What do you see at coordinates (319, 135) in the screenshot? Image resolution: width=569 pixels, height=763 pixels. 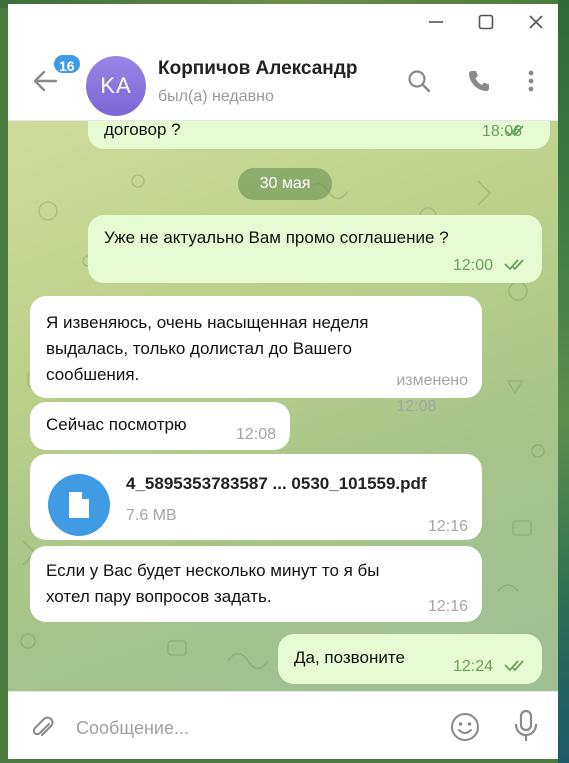 I see `message-bubble-outgoing: договор ? 18:06` at bounding box center [319, 135].